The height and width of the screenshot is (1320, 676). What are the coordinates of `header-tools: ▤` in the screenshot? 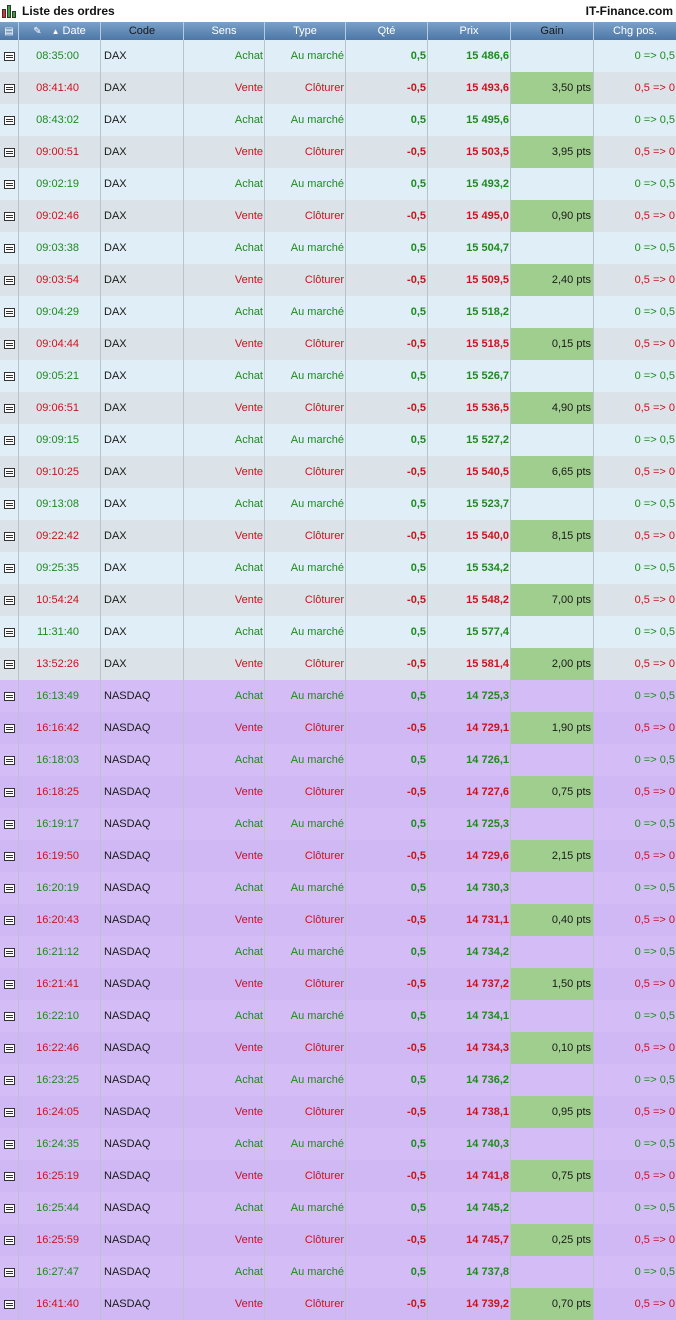 It's located at (9, 31).